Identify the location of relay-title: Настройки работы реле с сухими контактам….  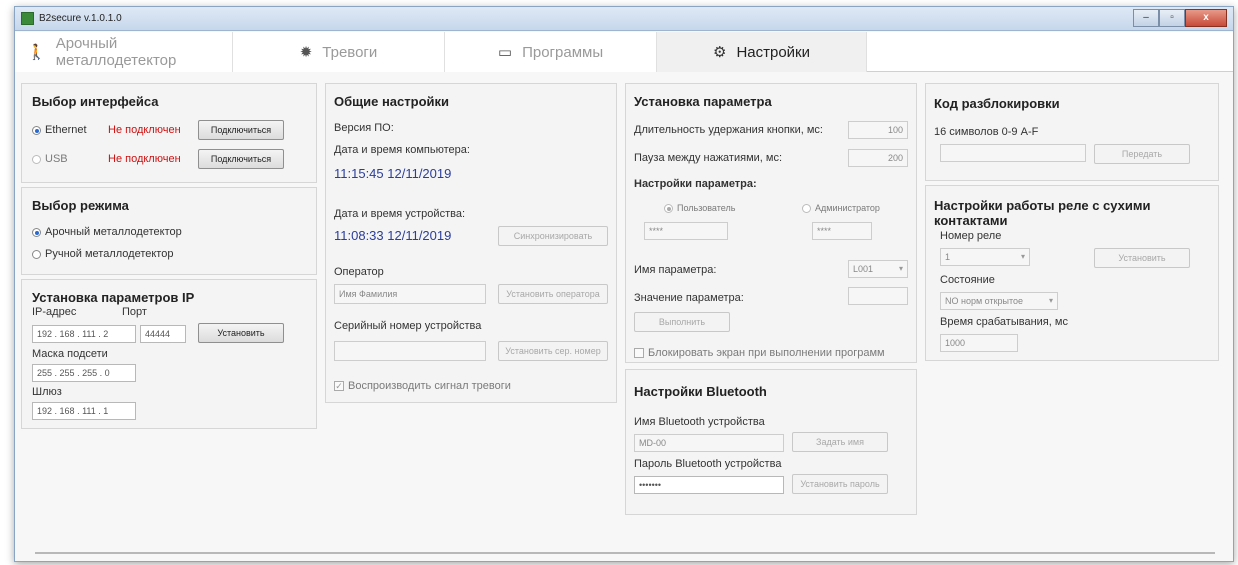
(1042, 213).